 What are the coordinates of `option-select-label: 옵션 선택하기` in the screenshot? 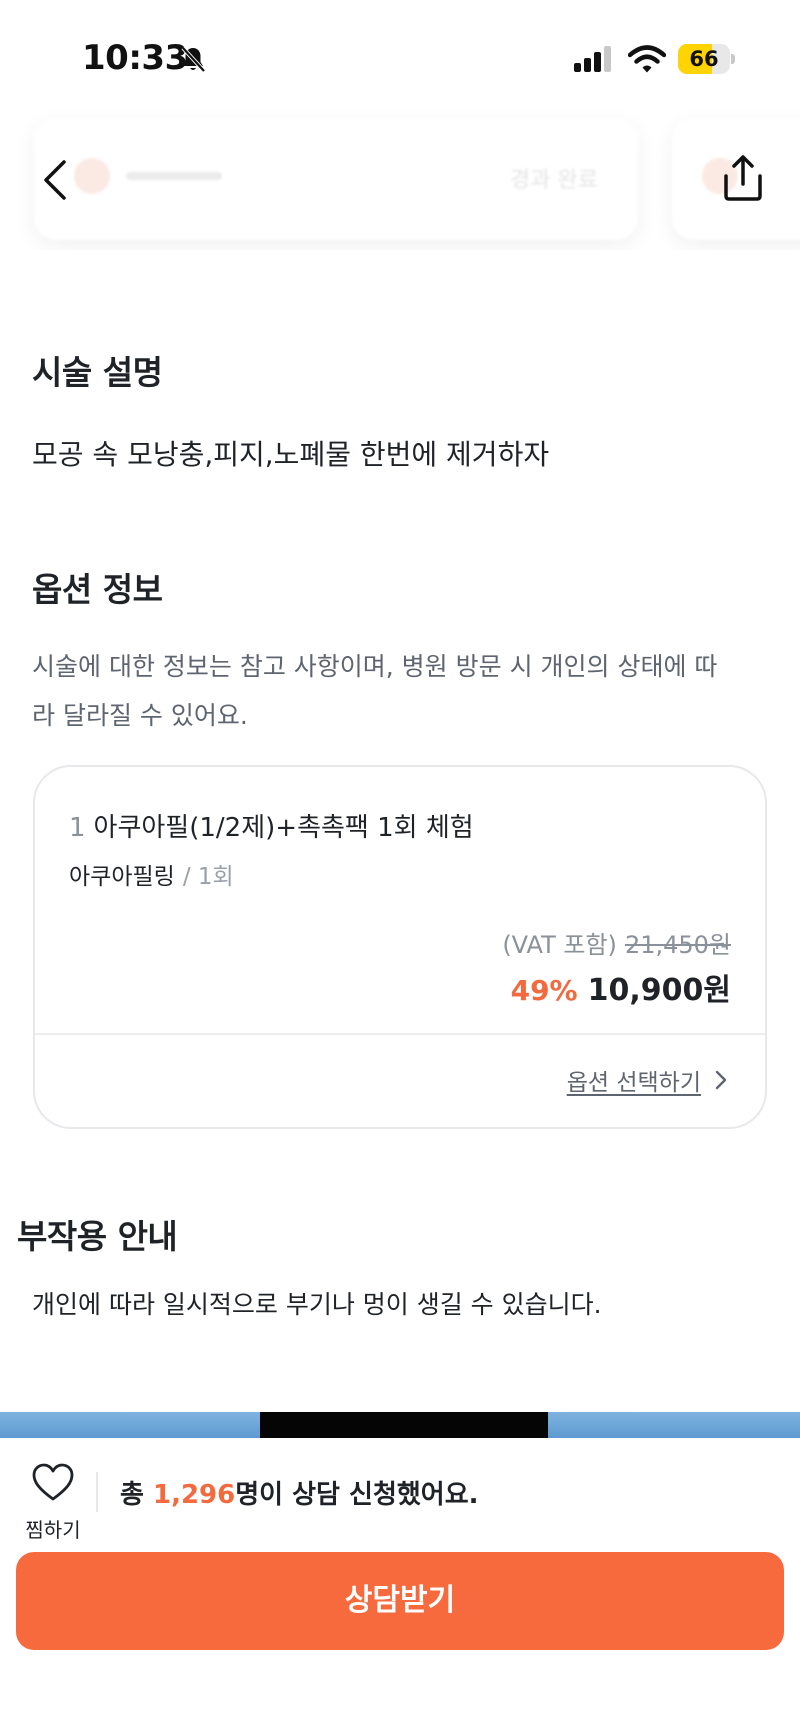 It's located at (634, 1080).